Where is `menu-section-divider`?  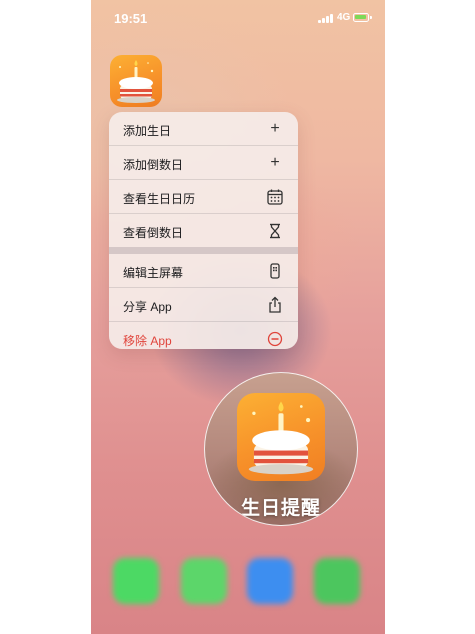
menu-section-divider is located at coordinates (203, 250).